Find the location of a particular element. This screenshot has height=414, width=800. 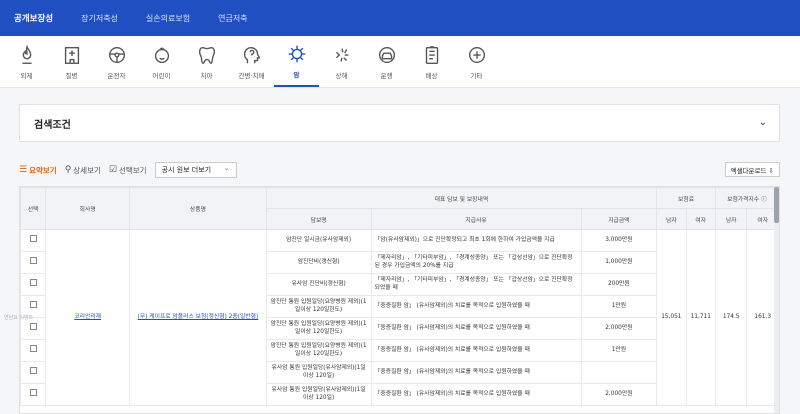

coverage-name: 암진단 일시금(유사암제외) is located at coordinates (318, 240).